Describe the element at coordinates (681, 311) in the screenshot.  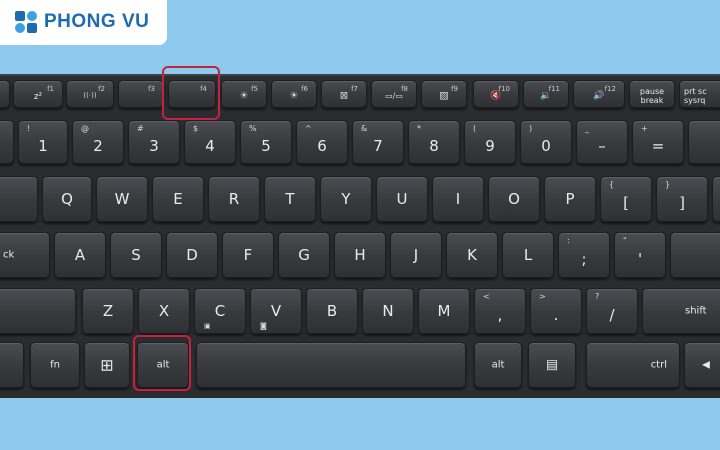
I see `key-right-shift: shift` at that location.